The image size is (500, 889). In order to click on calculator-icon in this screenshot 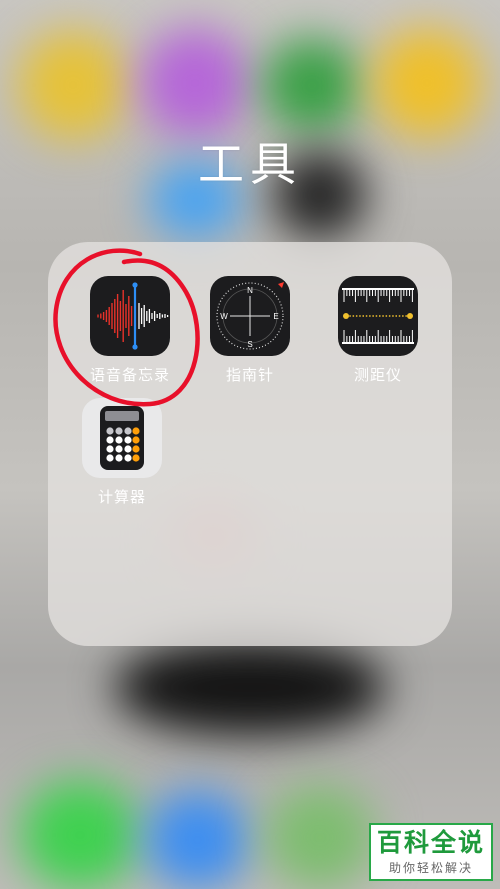, I will do `click(122, 438)`.